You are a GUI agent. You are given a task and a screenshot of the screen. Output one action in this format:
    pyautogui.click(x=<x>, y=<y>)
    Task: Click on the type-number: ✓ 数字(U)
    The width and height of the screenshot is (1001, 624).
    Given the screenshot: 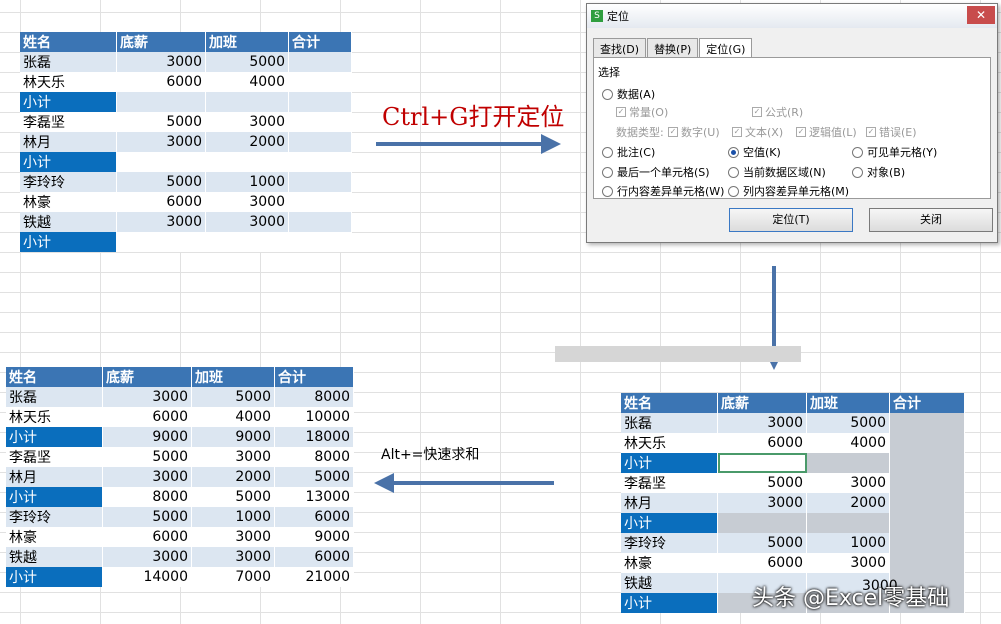 What is the action you would take?
    pyautogui.click(x=694, y=132)
    